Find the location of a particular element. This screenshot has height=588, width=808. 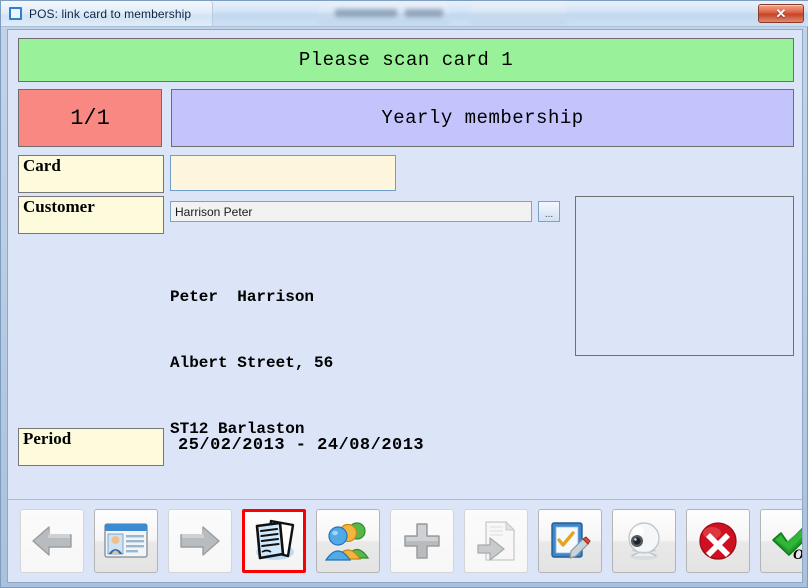

close-button: ✕ is located at coordinates (781, 13).